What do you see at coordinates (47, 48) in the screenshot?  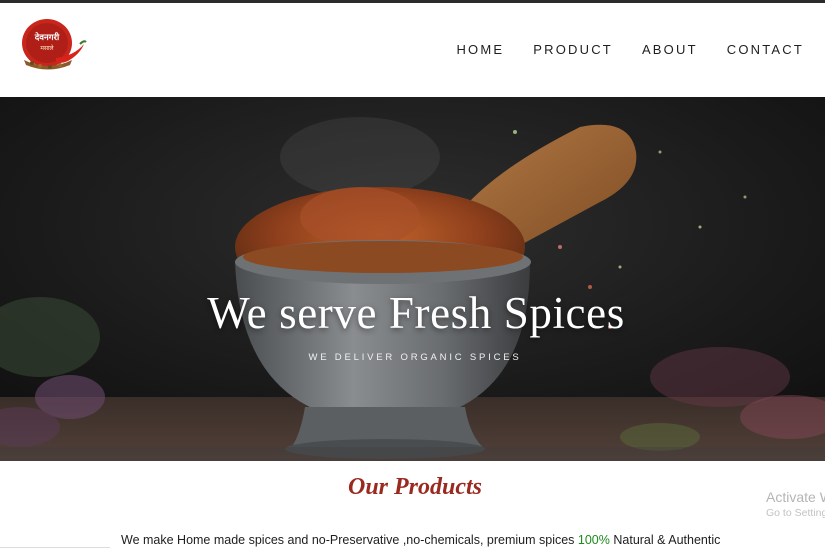 I see `logo-text-line2: मसाले` at bounding box center [47, 48].